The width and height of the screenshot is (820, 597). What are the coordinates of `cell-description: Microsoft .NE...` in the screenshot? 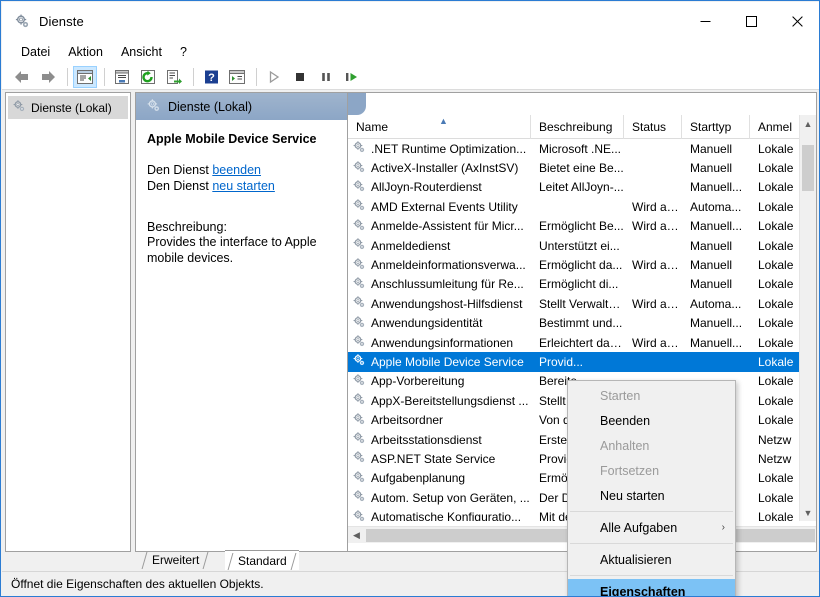 It's located at (580, 148).